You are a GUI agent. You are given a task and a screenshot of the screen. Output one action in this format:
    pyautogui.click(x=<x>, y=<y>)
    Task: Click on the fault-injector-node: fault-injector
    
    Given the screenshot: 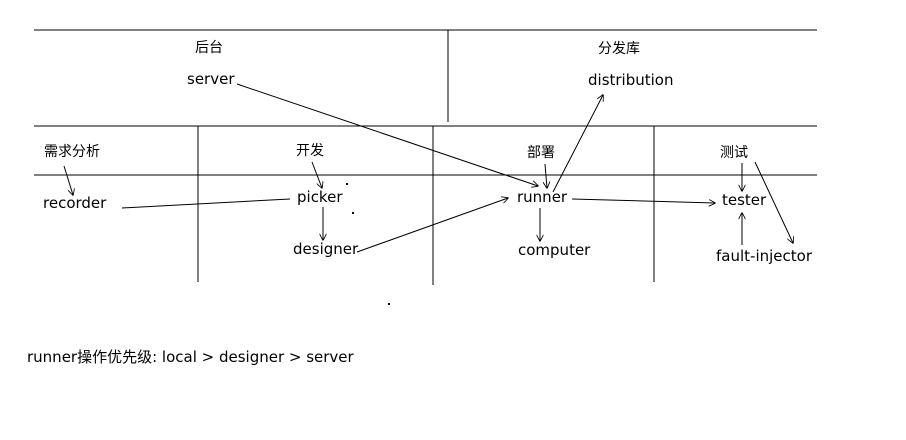 What is the action you would take?
    pyautogui.click(x=764, y=256)
    